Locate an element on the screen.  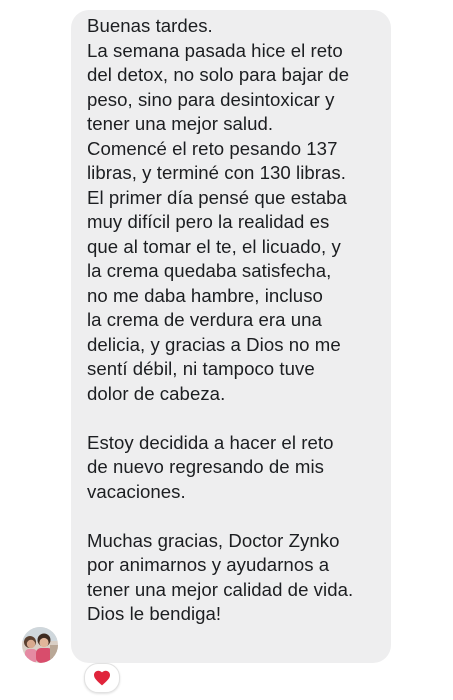
heart-reaction is located at coordinates (102, 678).